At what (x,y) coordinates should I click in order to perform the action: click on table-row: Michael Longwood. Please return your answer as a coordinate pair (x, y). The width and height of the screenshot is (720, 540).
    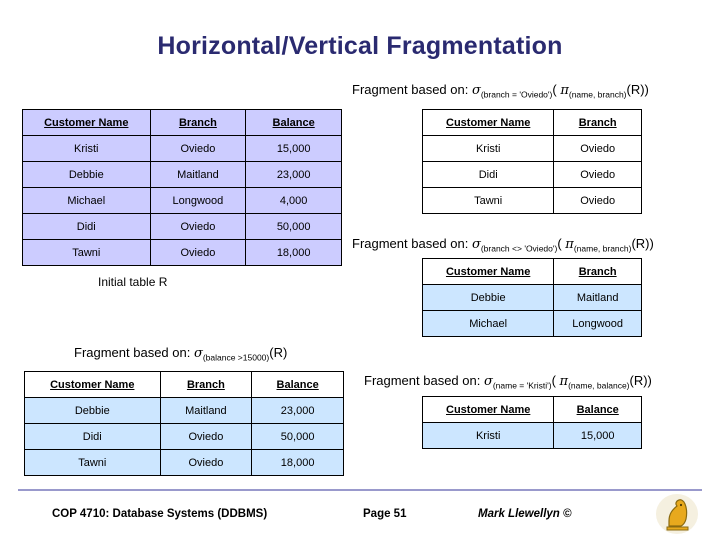
    Looking at the image, I should click on (531, 323).